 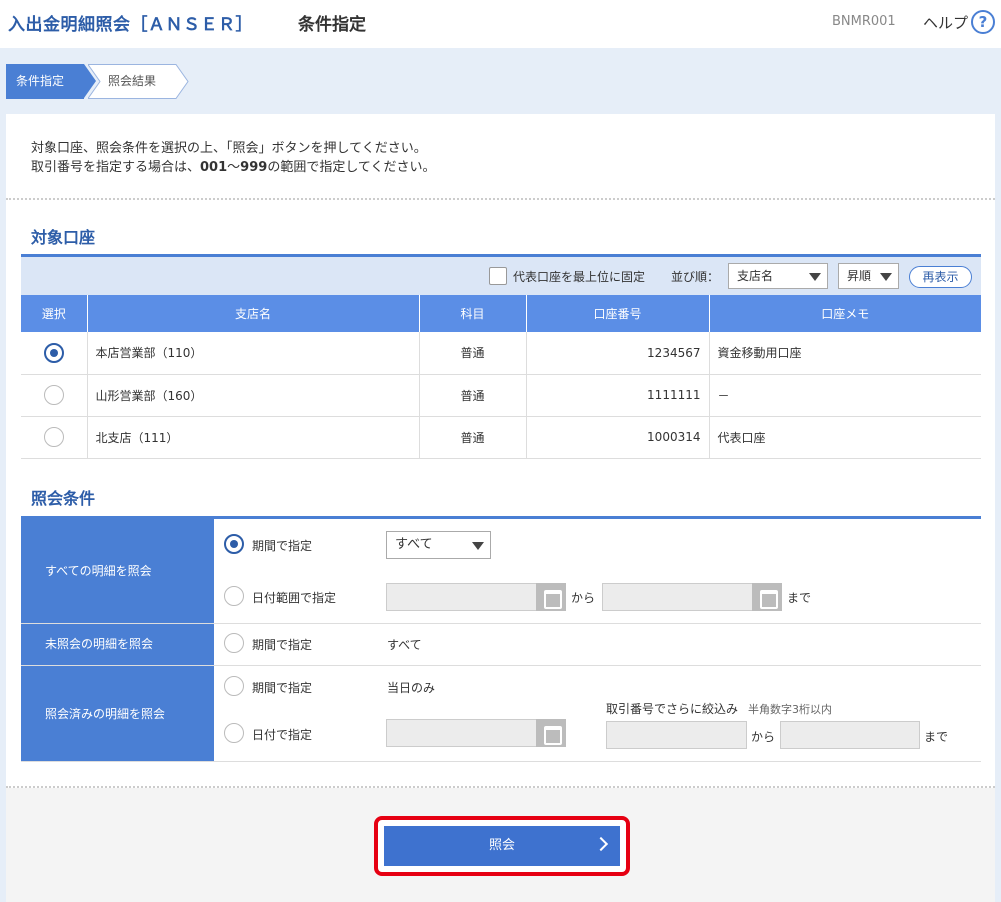 I want to click on step-next: 照会結果, so click(x=138, y=81).